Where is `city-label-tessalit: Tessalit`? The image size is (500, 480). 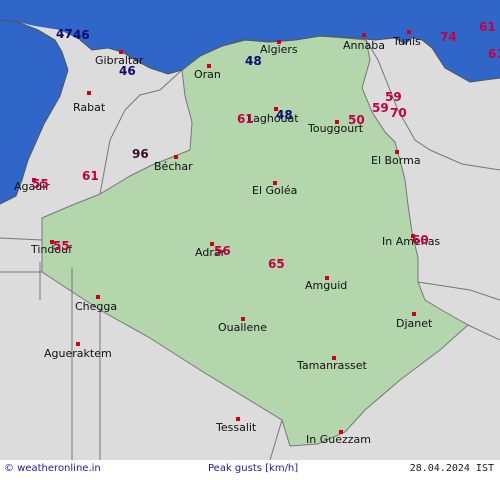
city-label-tessalit: Tessalit is located at coordinates (236, 427).